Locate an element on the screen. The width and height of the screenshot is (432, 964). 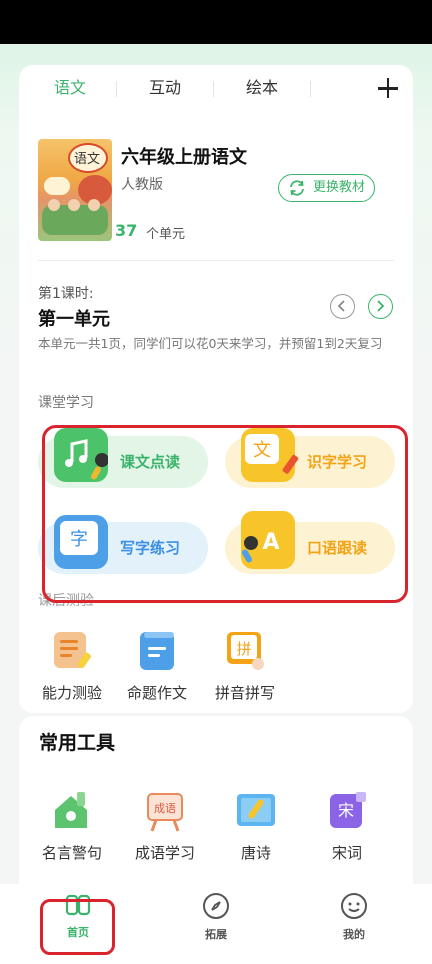
cover-seal-text: 语文 is located at coordinates (87, 159).